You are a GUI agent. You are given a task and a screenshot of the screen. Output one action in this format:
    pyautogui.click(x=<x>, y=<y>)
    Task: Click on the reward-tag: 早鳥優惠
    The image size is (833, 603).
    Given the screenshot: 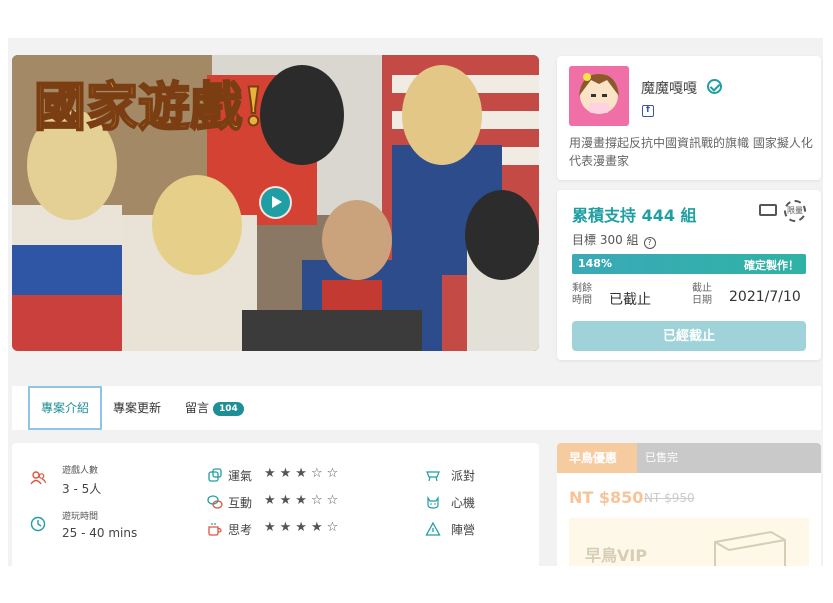 What is the action you would take?
    pyautogui.click(x=597, y=458)
    